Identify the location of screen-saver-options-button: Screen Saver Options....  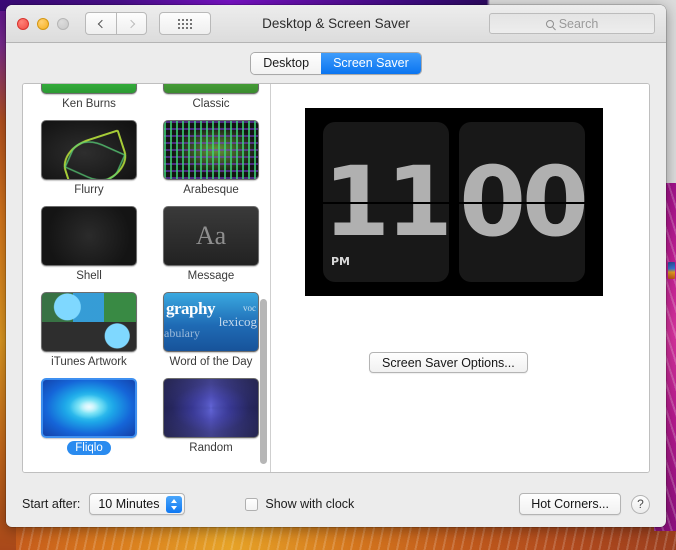
(448, 362).